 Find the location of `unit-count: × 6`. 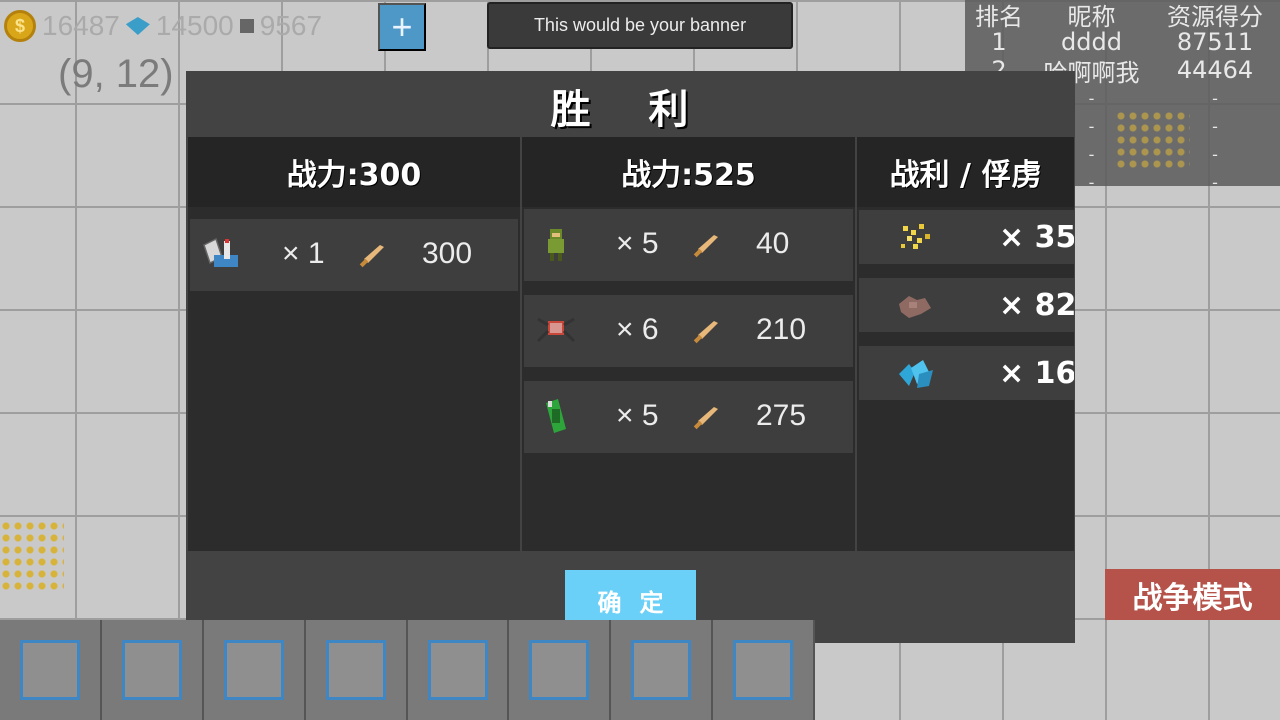

unit-count: × 6 is located at coordinates (637, 329).